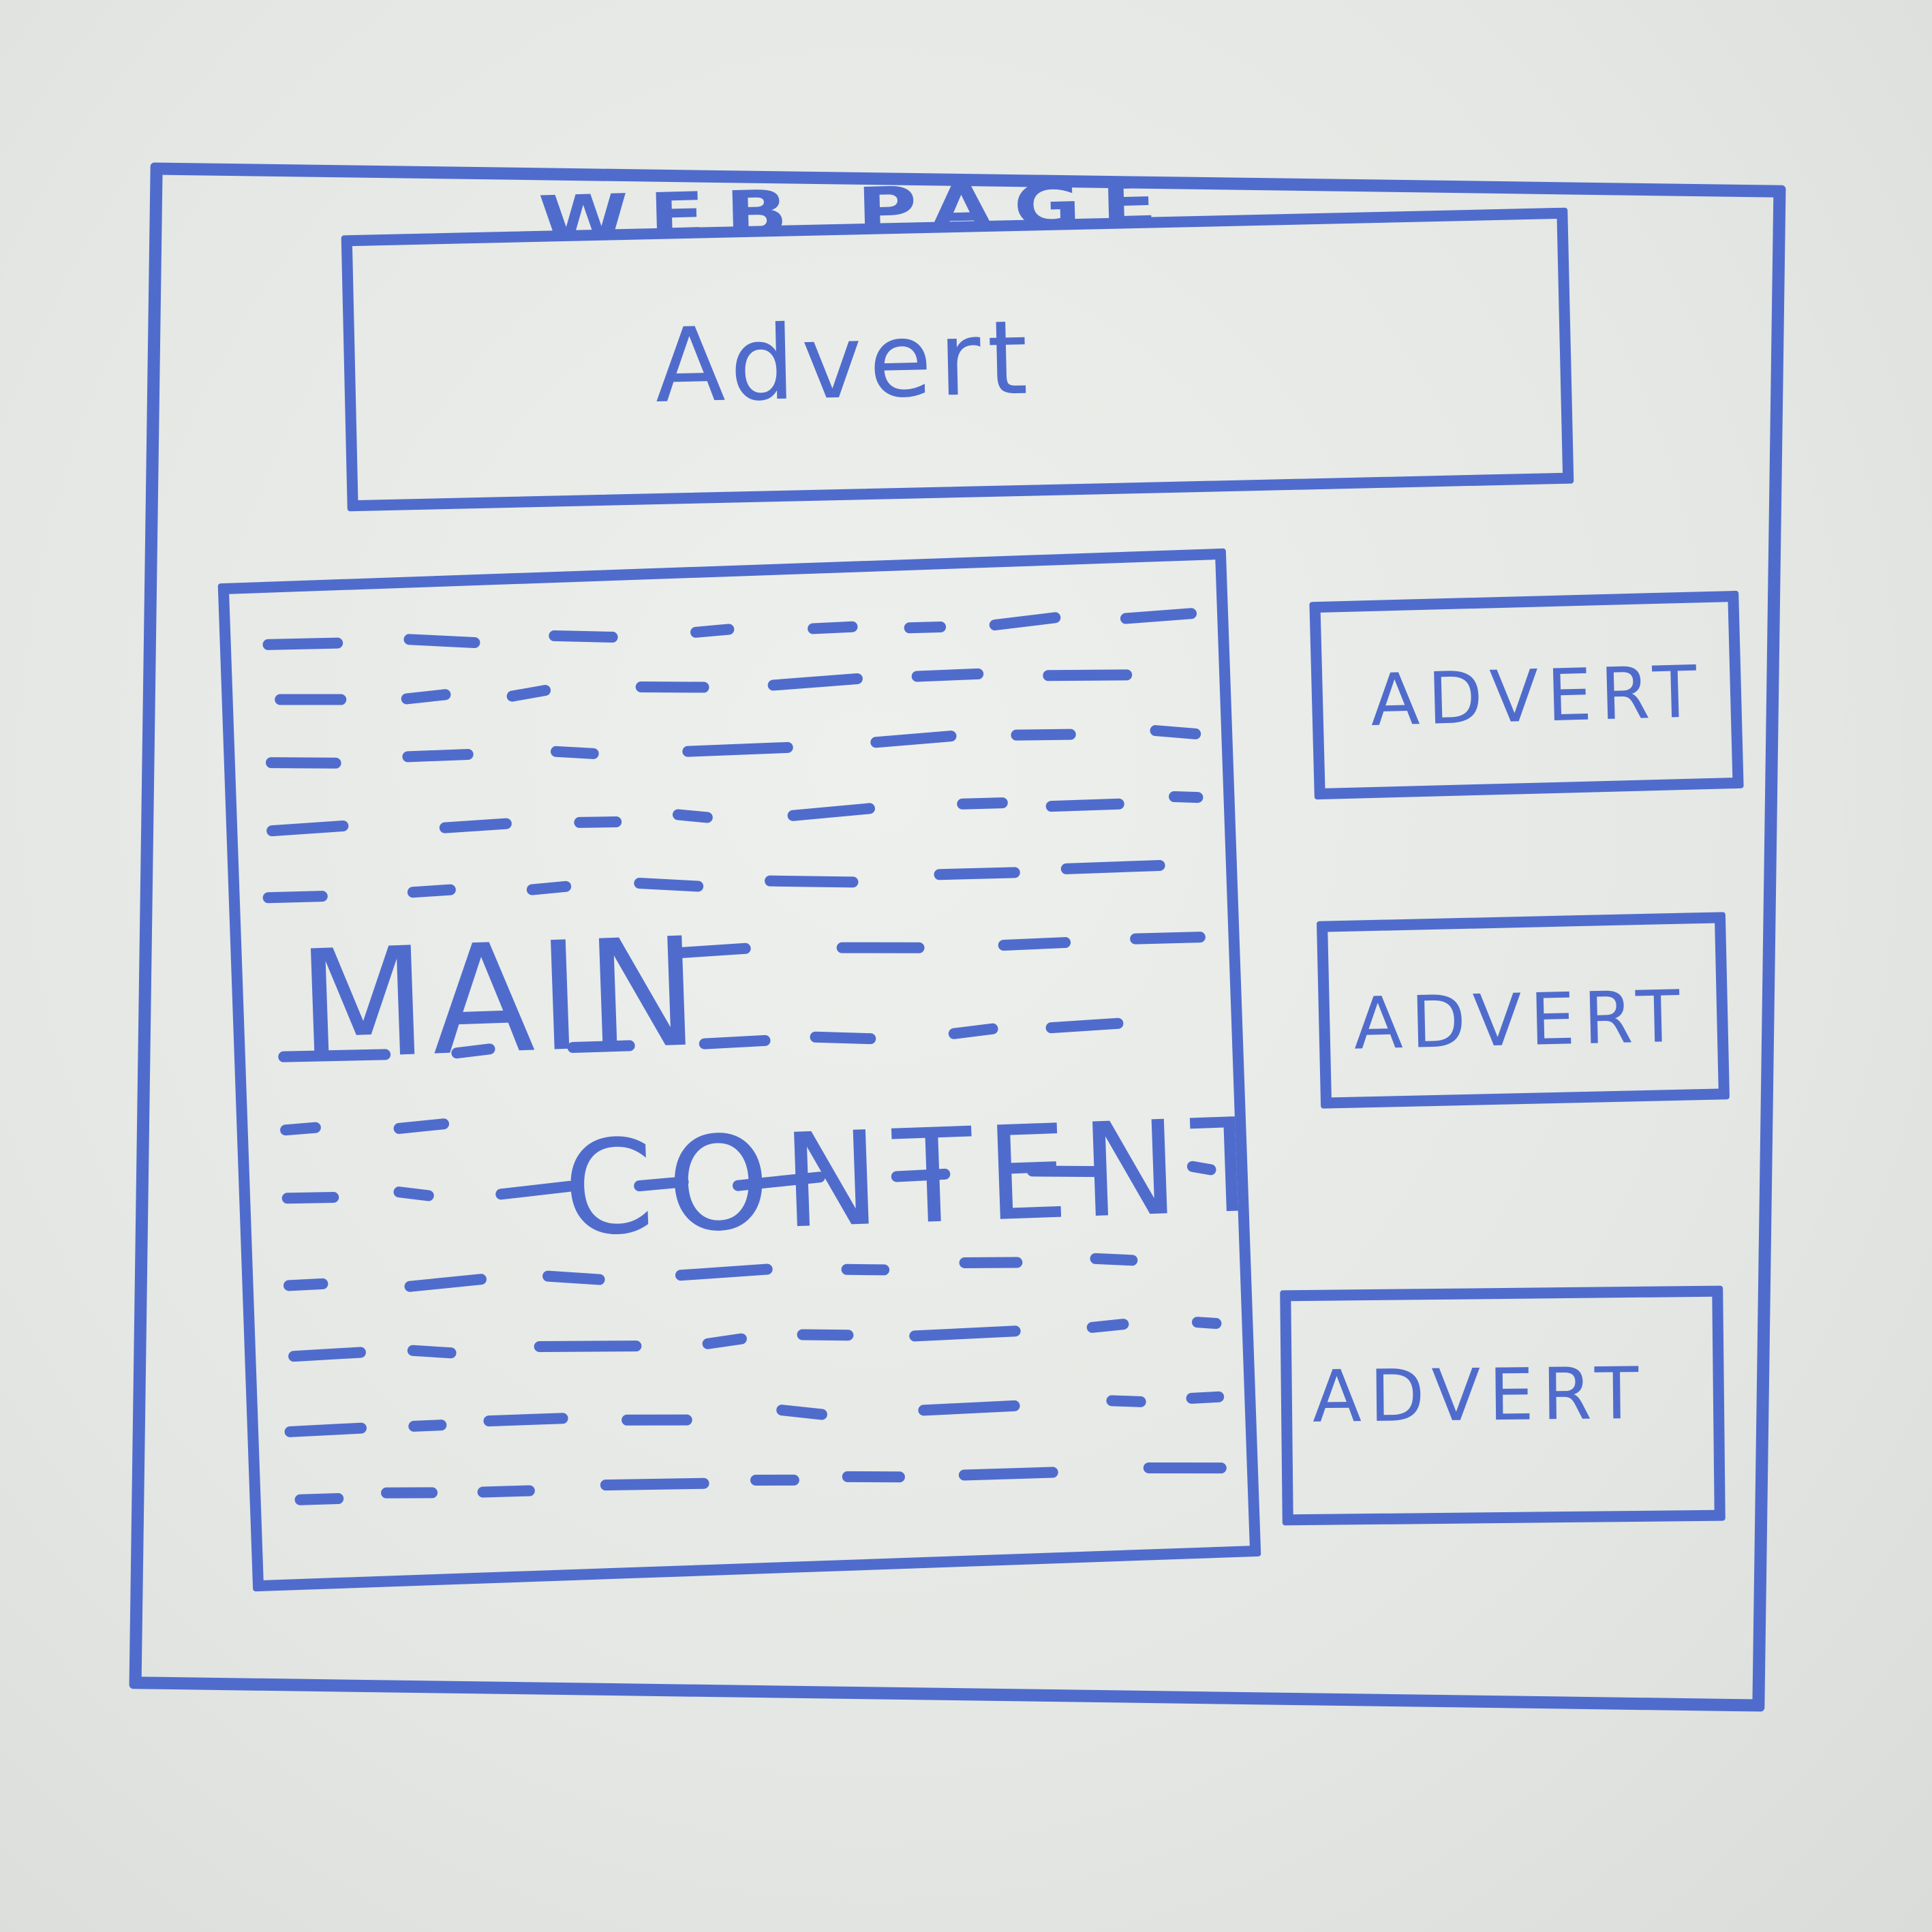  I want to click on top-advert-box: Advert, so click(957, 359).